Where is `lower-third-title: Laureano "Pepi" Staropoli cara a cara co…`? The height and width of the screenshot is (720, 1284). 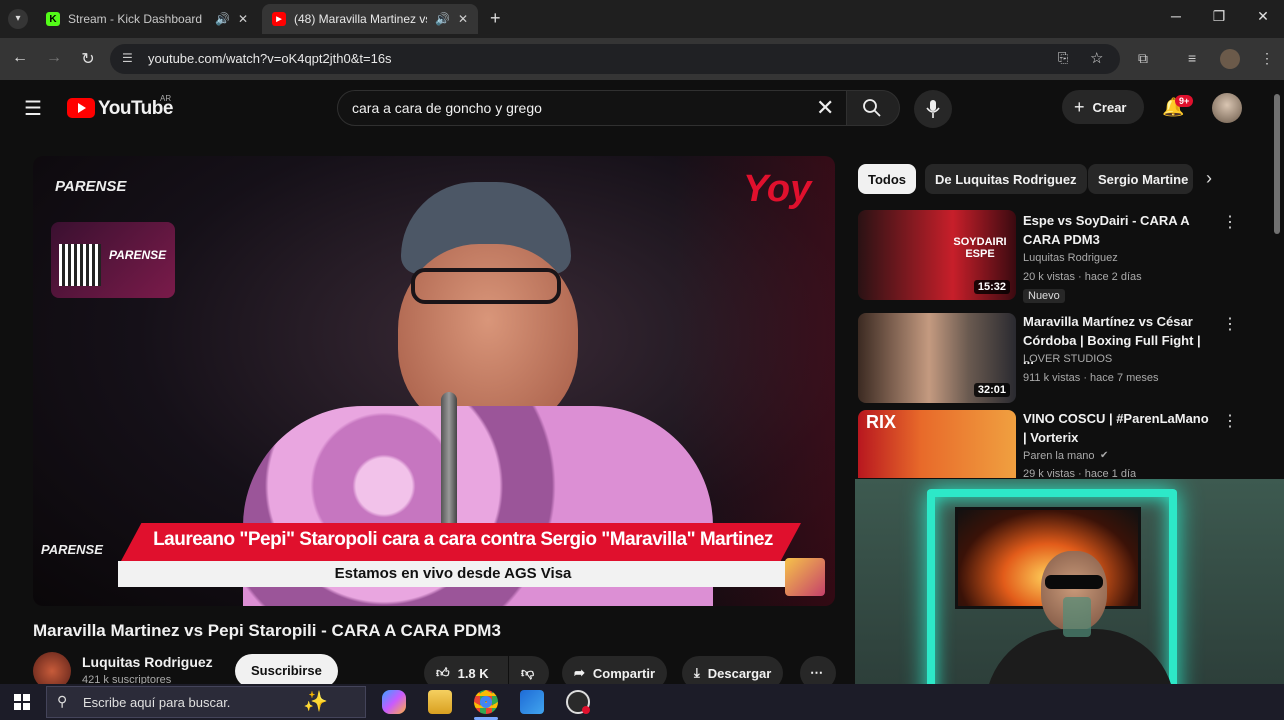
lower-third-title: Laureano "Pepi" Staropoli cara a cara co… is located at coordinates (463, 539).